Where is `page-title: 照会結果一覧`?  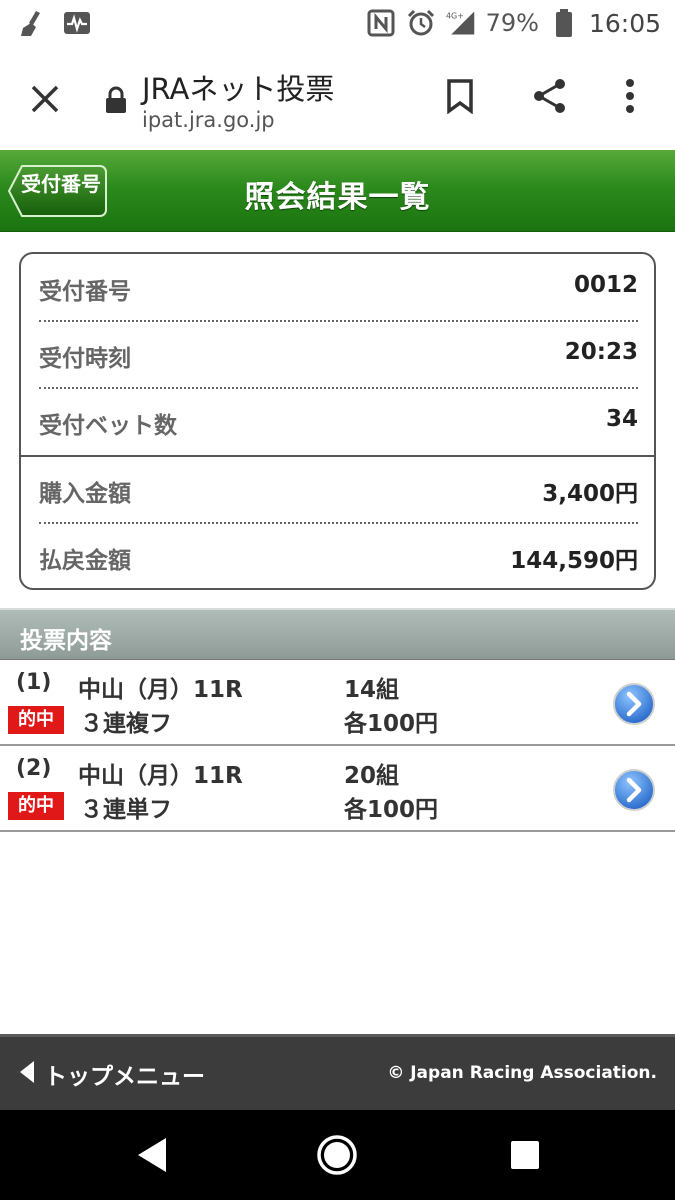
page-title: 照会結果一覧 is located at coordinates (337, 197).